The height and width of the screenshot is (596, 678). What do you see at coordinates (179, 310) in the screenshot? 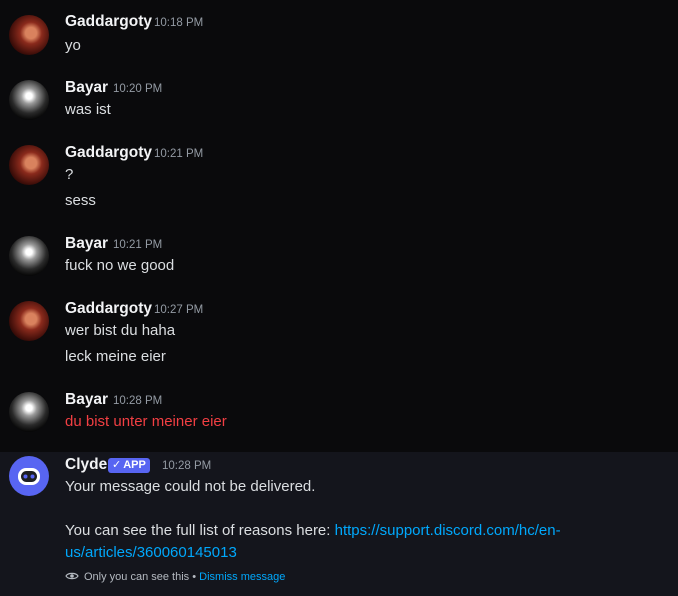
I see `timestamp: 10:27 PM` at bounding box center [179, 310].